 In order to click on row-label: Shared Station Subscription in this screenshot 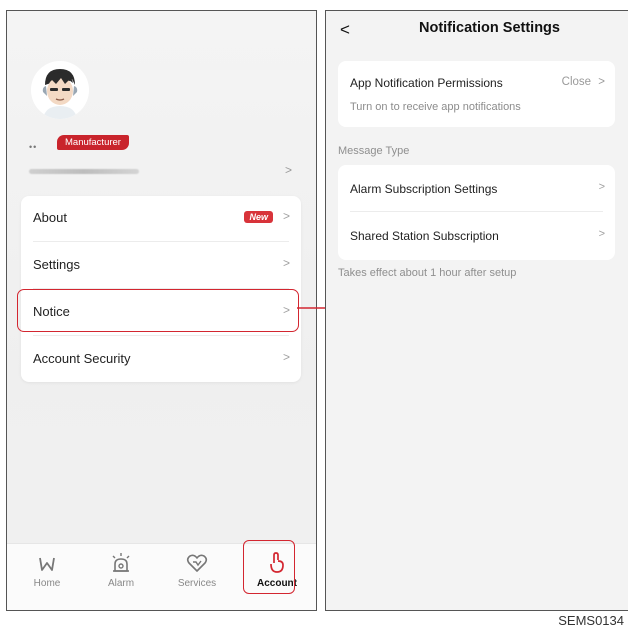, I will do `click(424, 236)`.